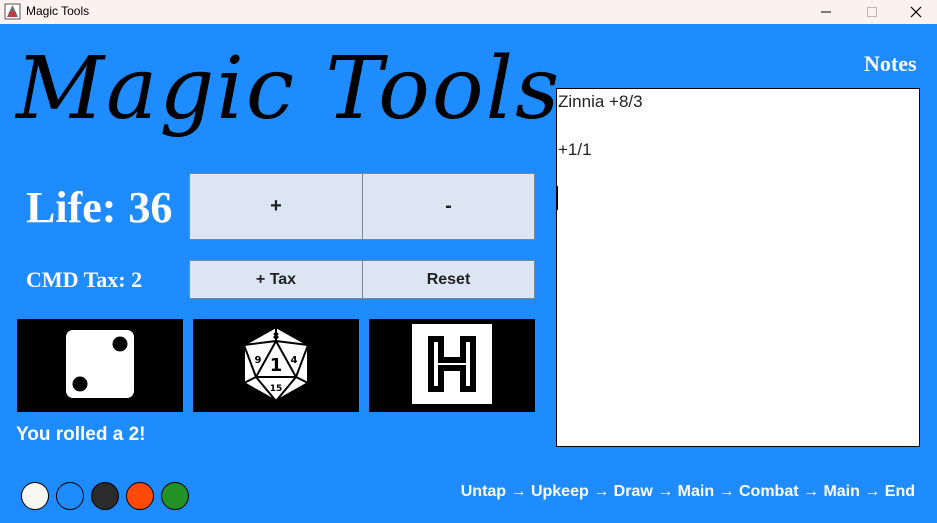 The height and width of the screenshot is (523, 937). I want to click on life-label-text: Life:, so click(71, 207).